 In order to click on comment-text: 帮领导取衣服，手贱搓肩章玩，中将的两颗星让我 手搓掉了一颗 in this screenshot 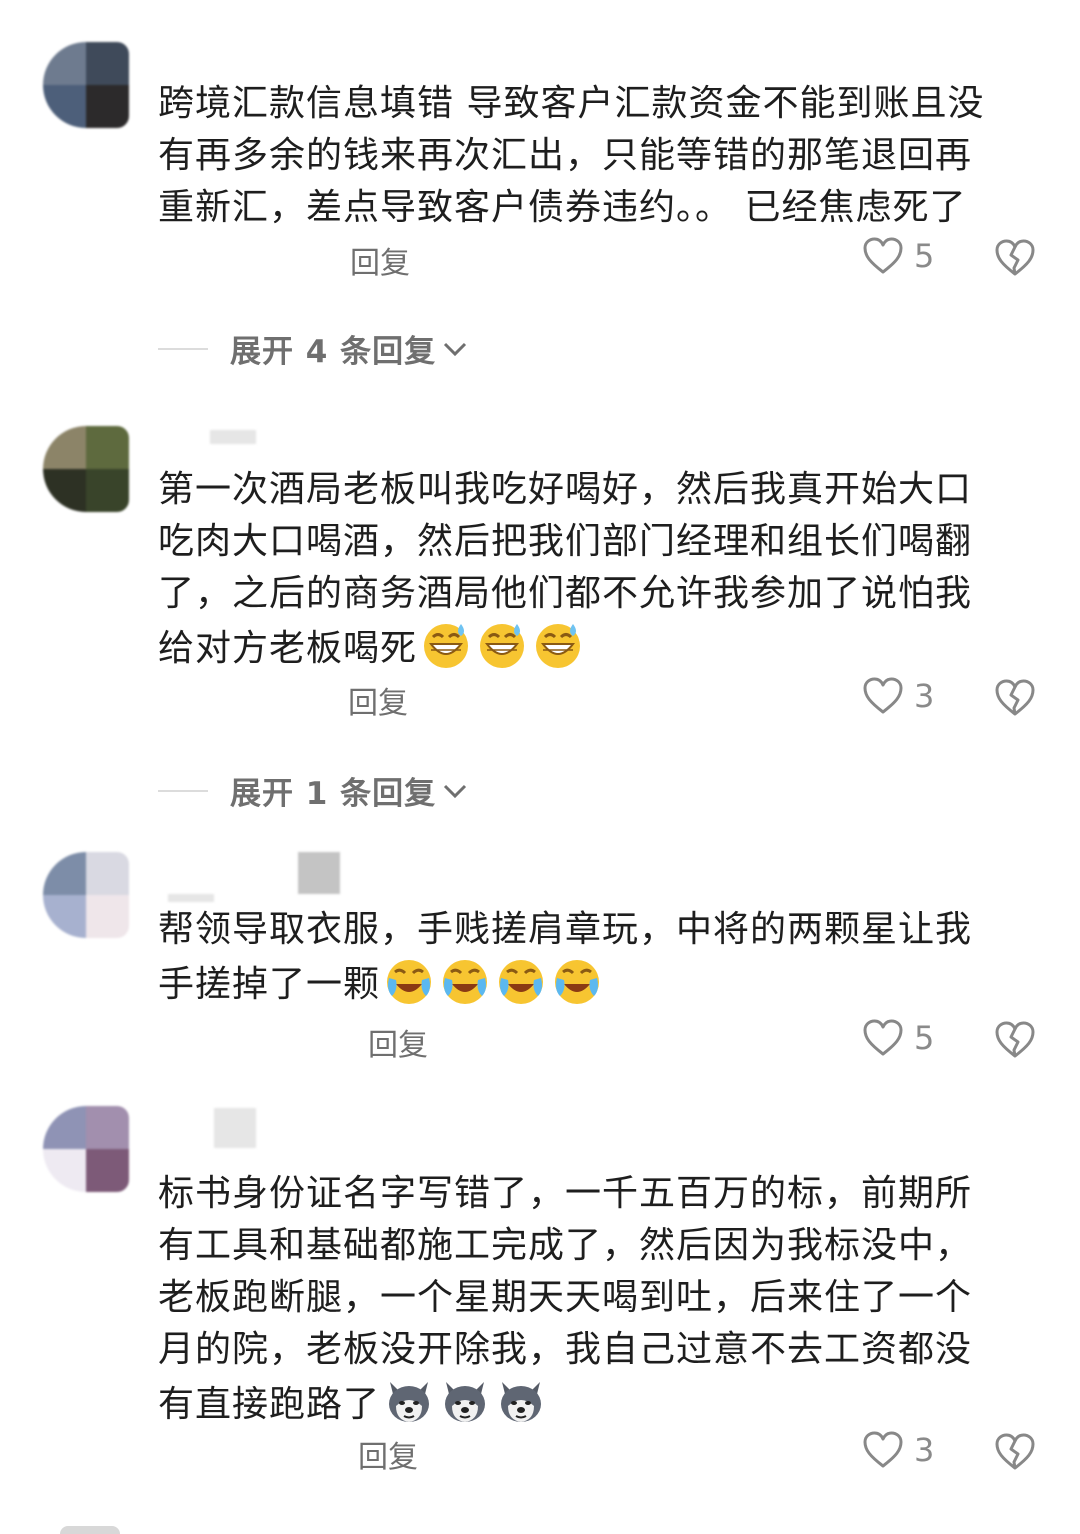, I will do `click(598, 957)`.